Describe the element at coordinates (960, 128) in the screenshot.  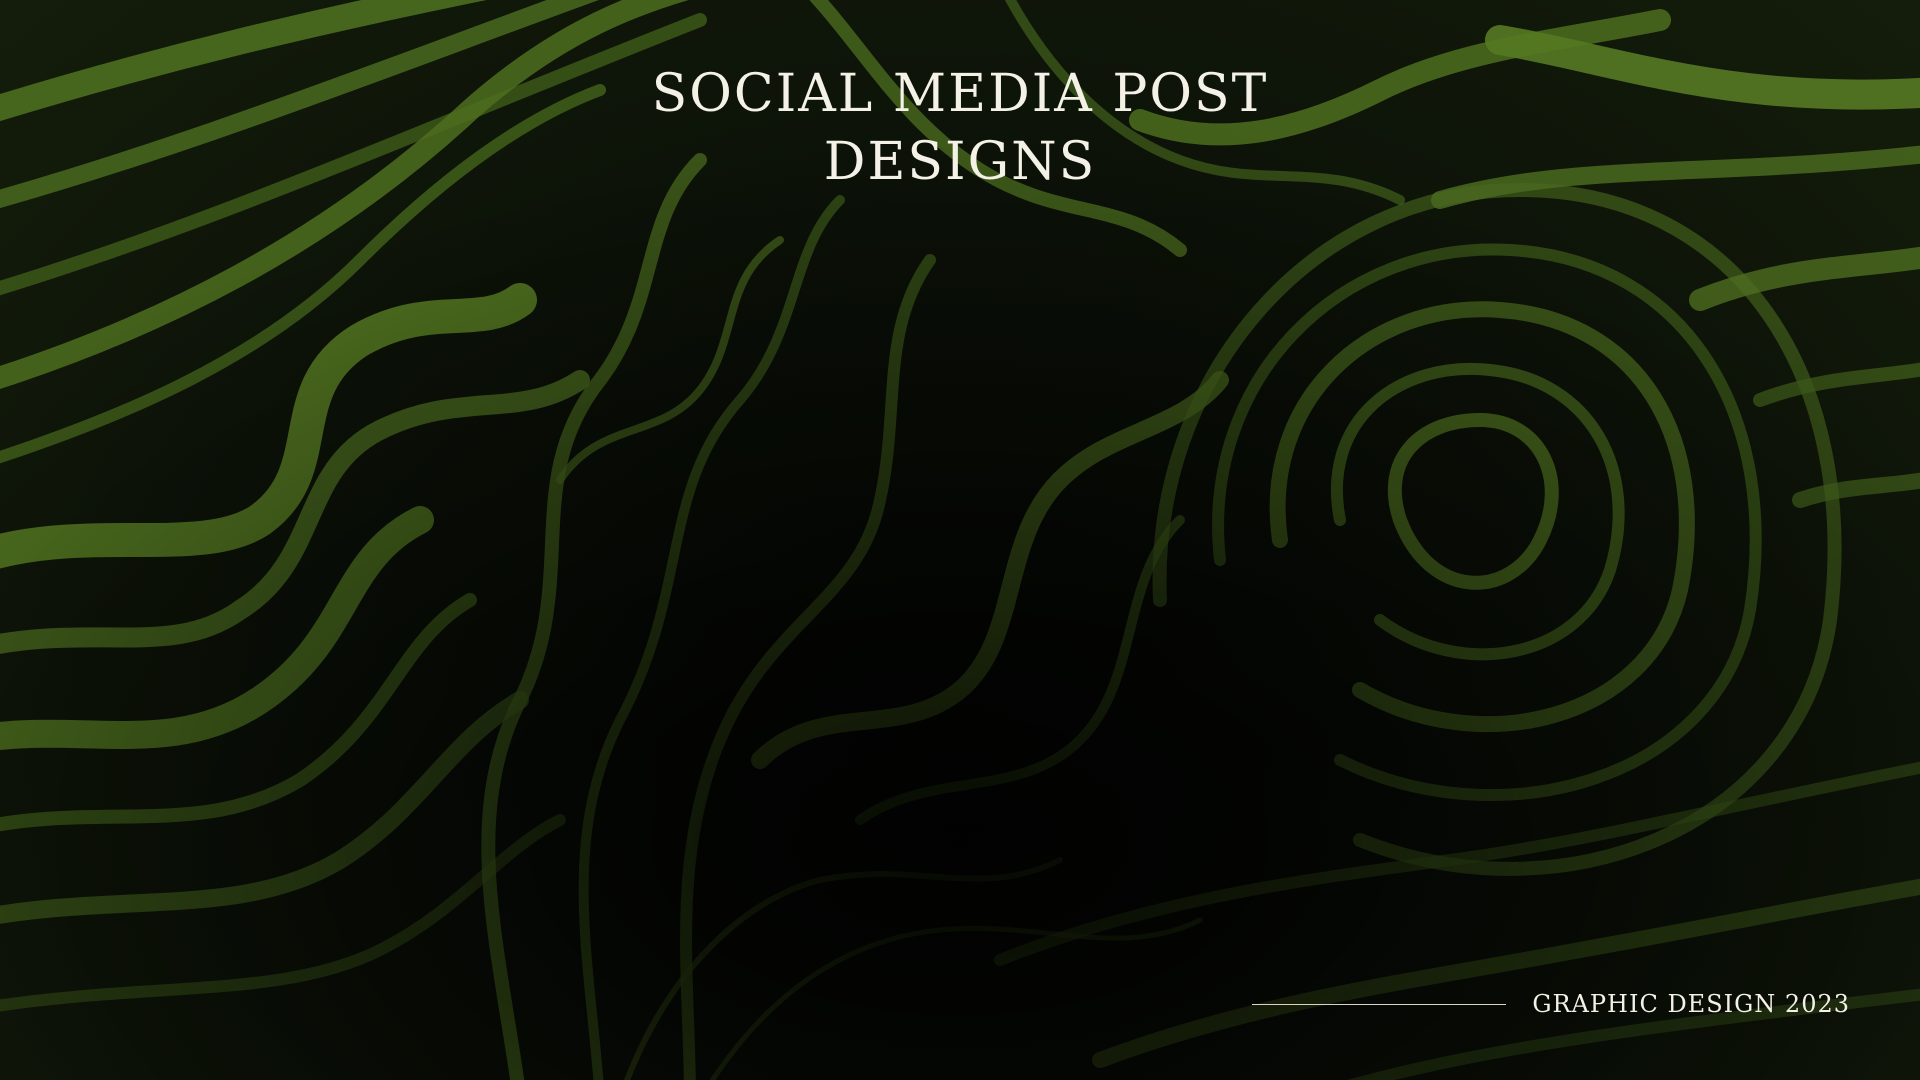
I see `page-title: SOCIAL MEDIA POST DESIGNS` at that location.